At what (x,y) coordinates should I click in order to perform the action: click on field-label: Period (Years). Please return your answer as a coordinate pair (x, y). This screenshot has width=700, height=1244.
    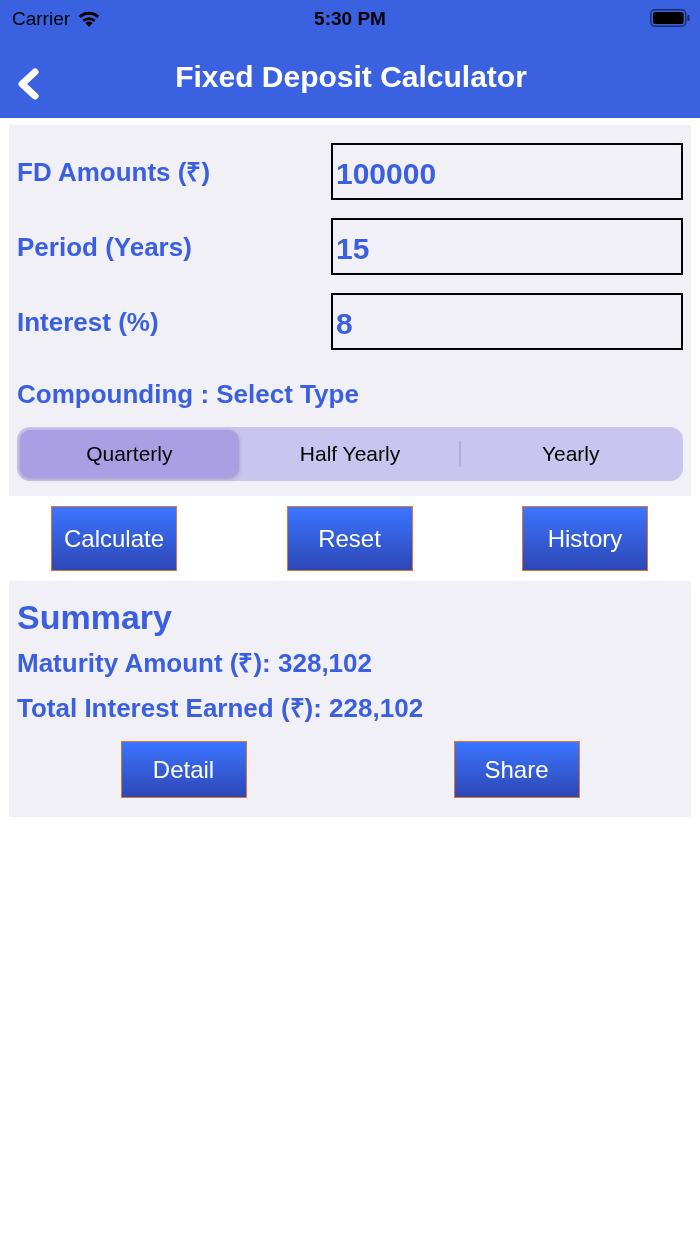
    Looking at the image, I should click on (105, 246).